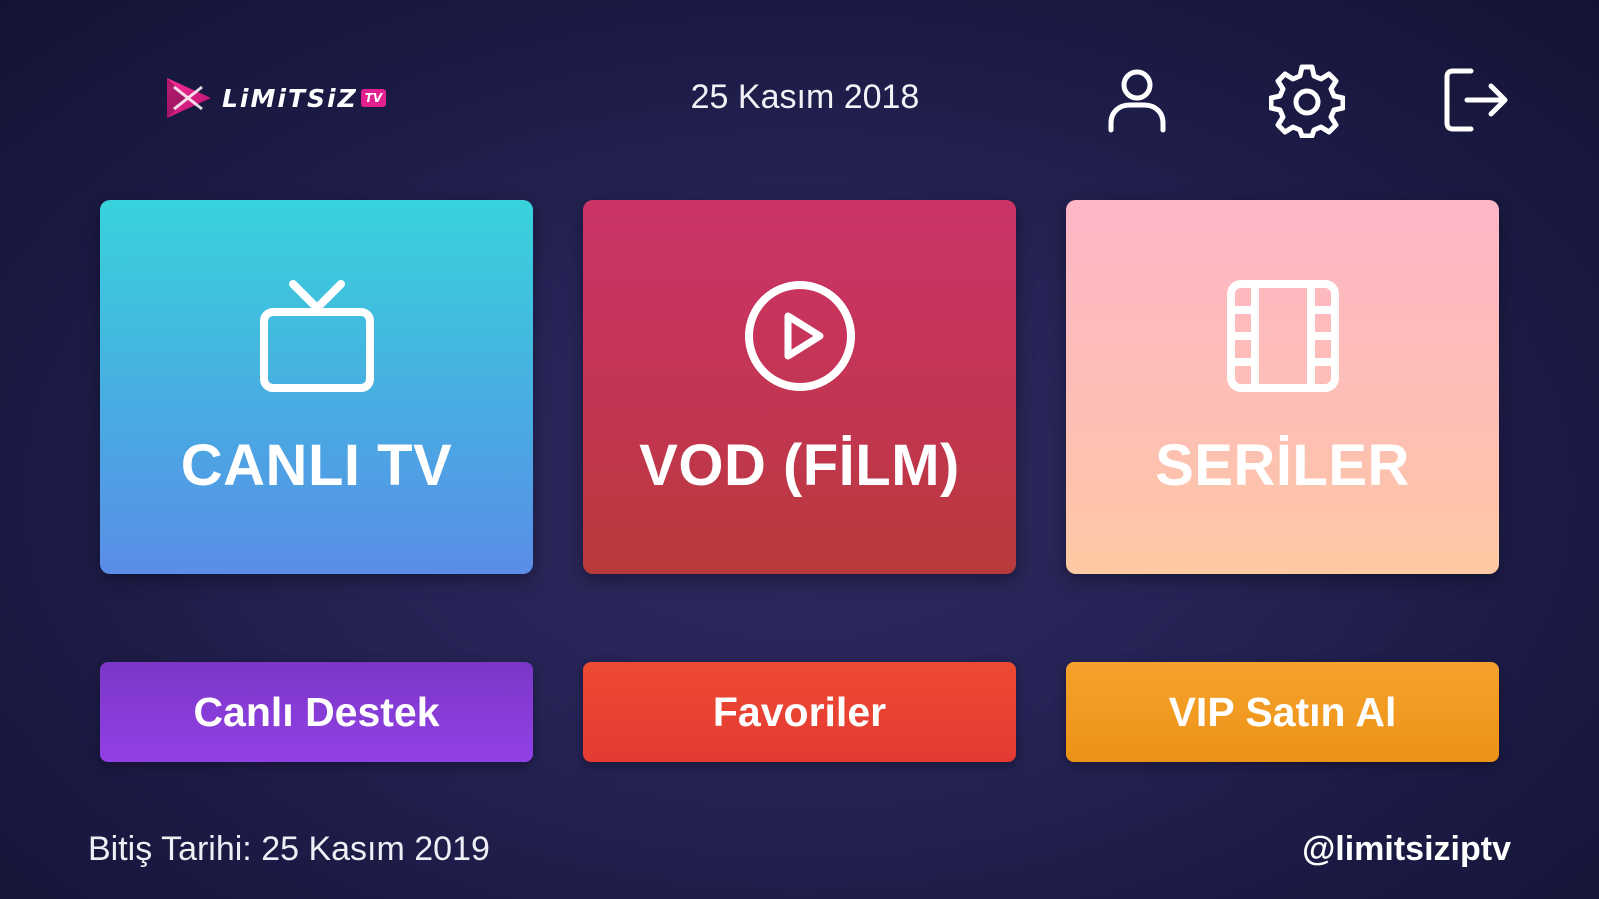  I want to click on tile-label: CANLI TV, so click(316, 465).